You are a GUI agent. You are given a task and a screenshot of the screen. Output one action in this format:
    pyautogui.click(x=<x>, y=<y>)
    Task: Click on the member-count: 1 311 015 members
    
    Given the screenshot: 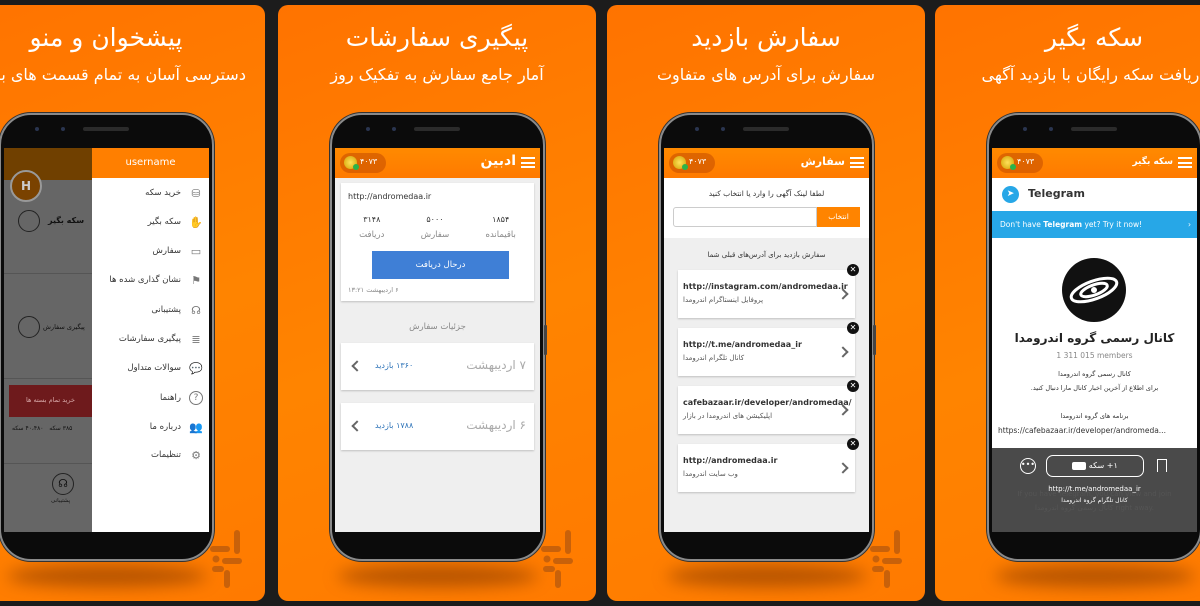 What is the action you would take?
    pyautogui.click(x=1094, y=355)
    